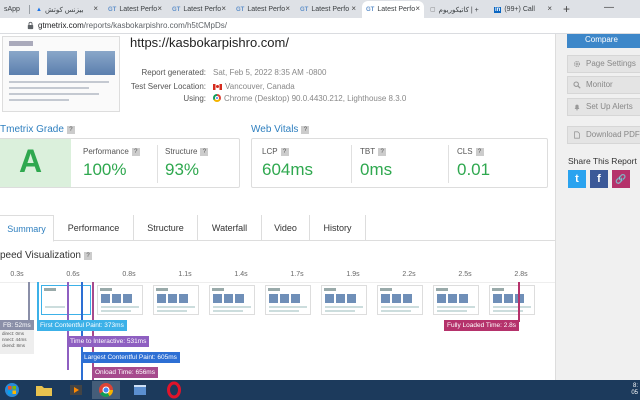 This screenshot has height=400, width=640. What do you see at coordinates (182, 169) in the screenshot?
I see `structure-value: 93%` at bounding box center [182, 169].